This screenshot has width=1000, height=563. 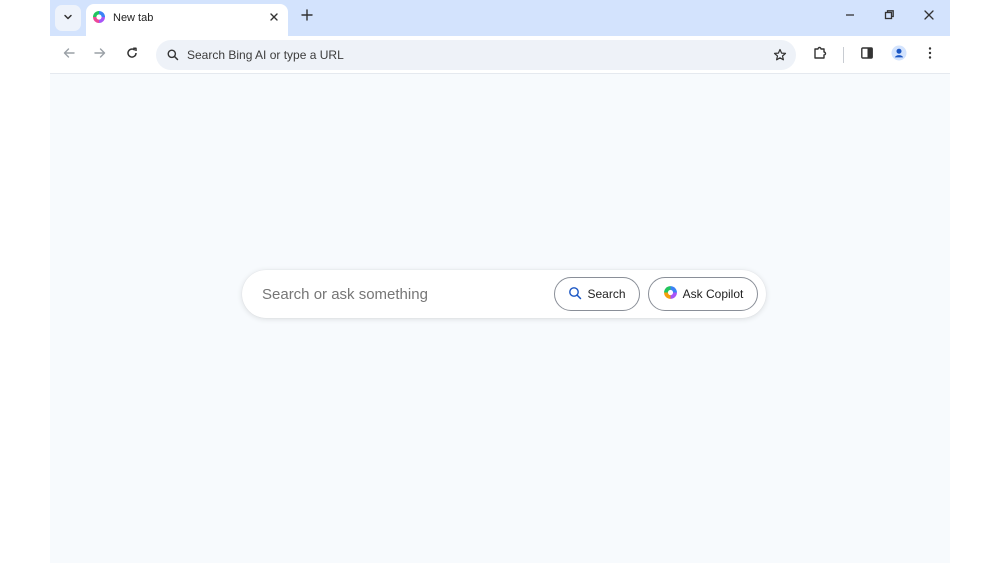 What do you see at coordinates (402, 294) in the screenshot?
I see `search-input` at bounding box center [402, 294].